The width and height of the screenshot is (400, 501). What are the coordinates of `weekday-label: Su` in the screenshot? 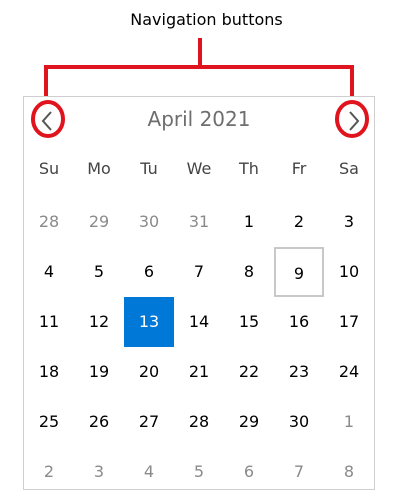 It's located at (49, 168).